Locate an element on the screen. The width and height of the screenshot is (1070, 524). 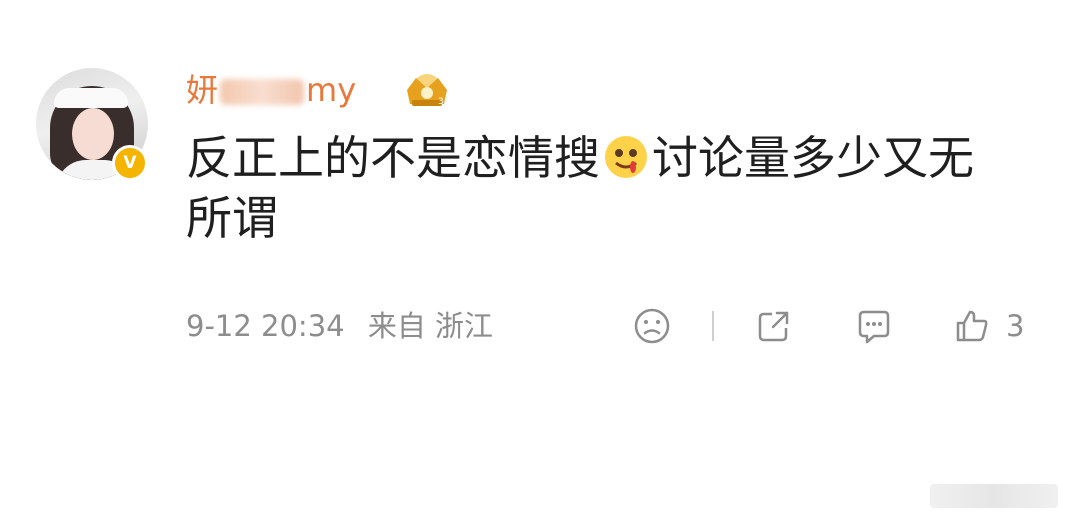
svg-text: 3 is located at coordinates (441, 102).